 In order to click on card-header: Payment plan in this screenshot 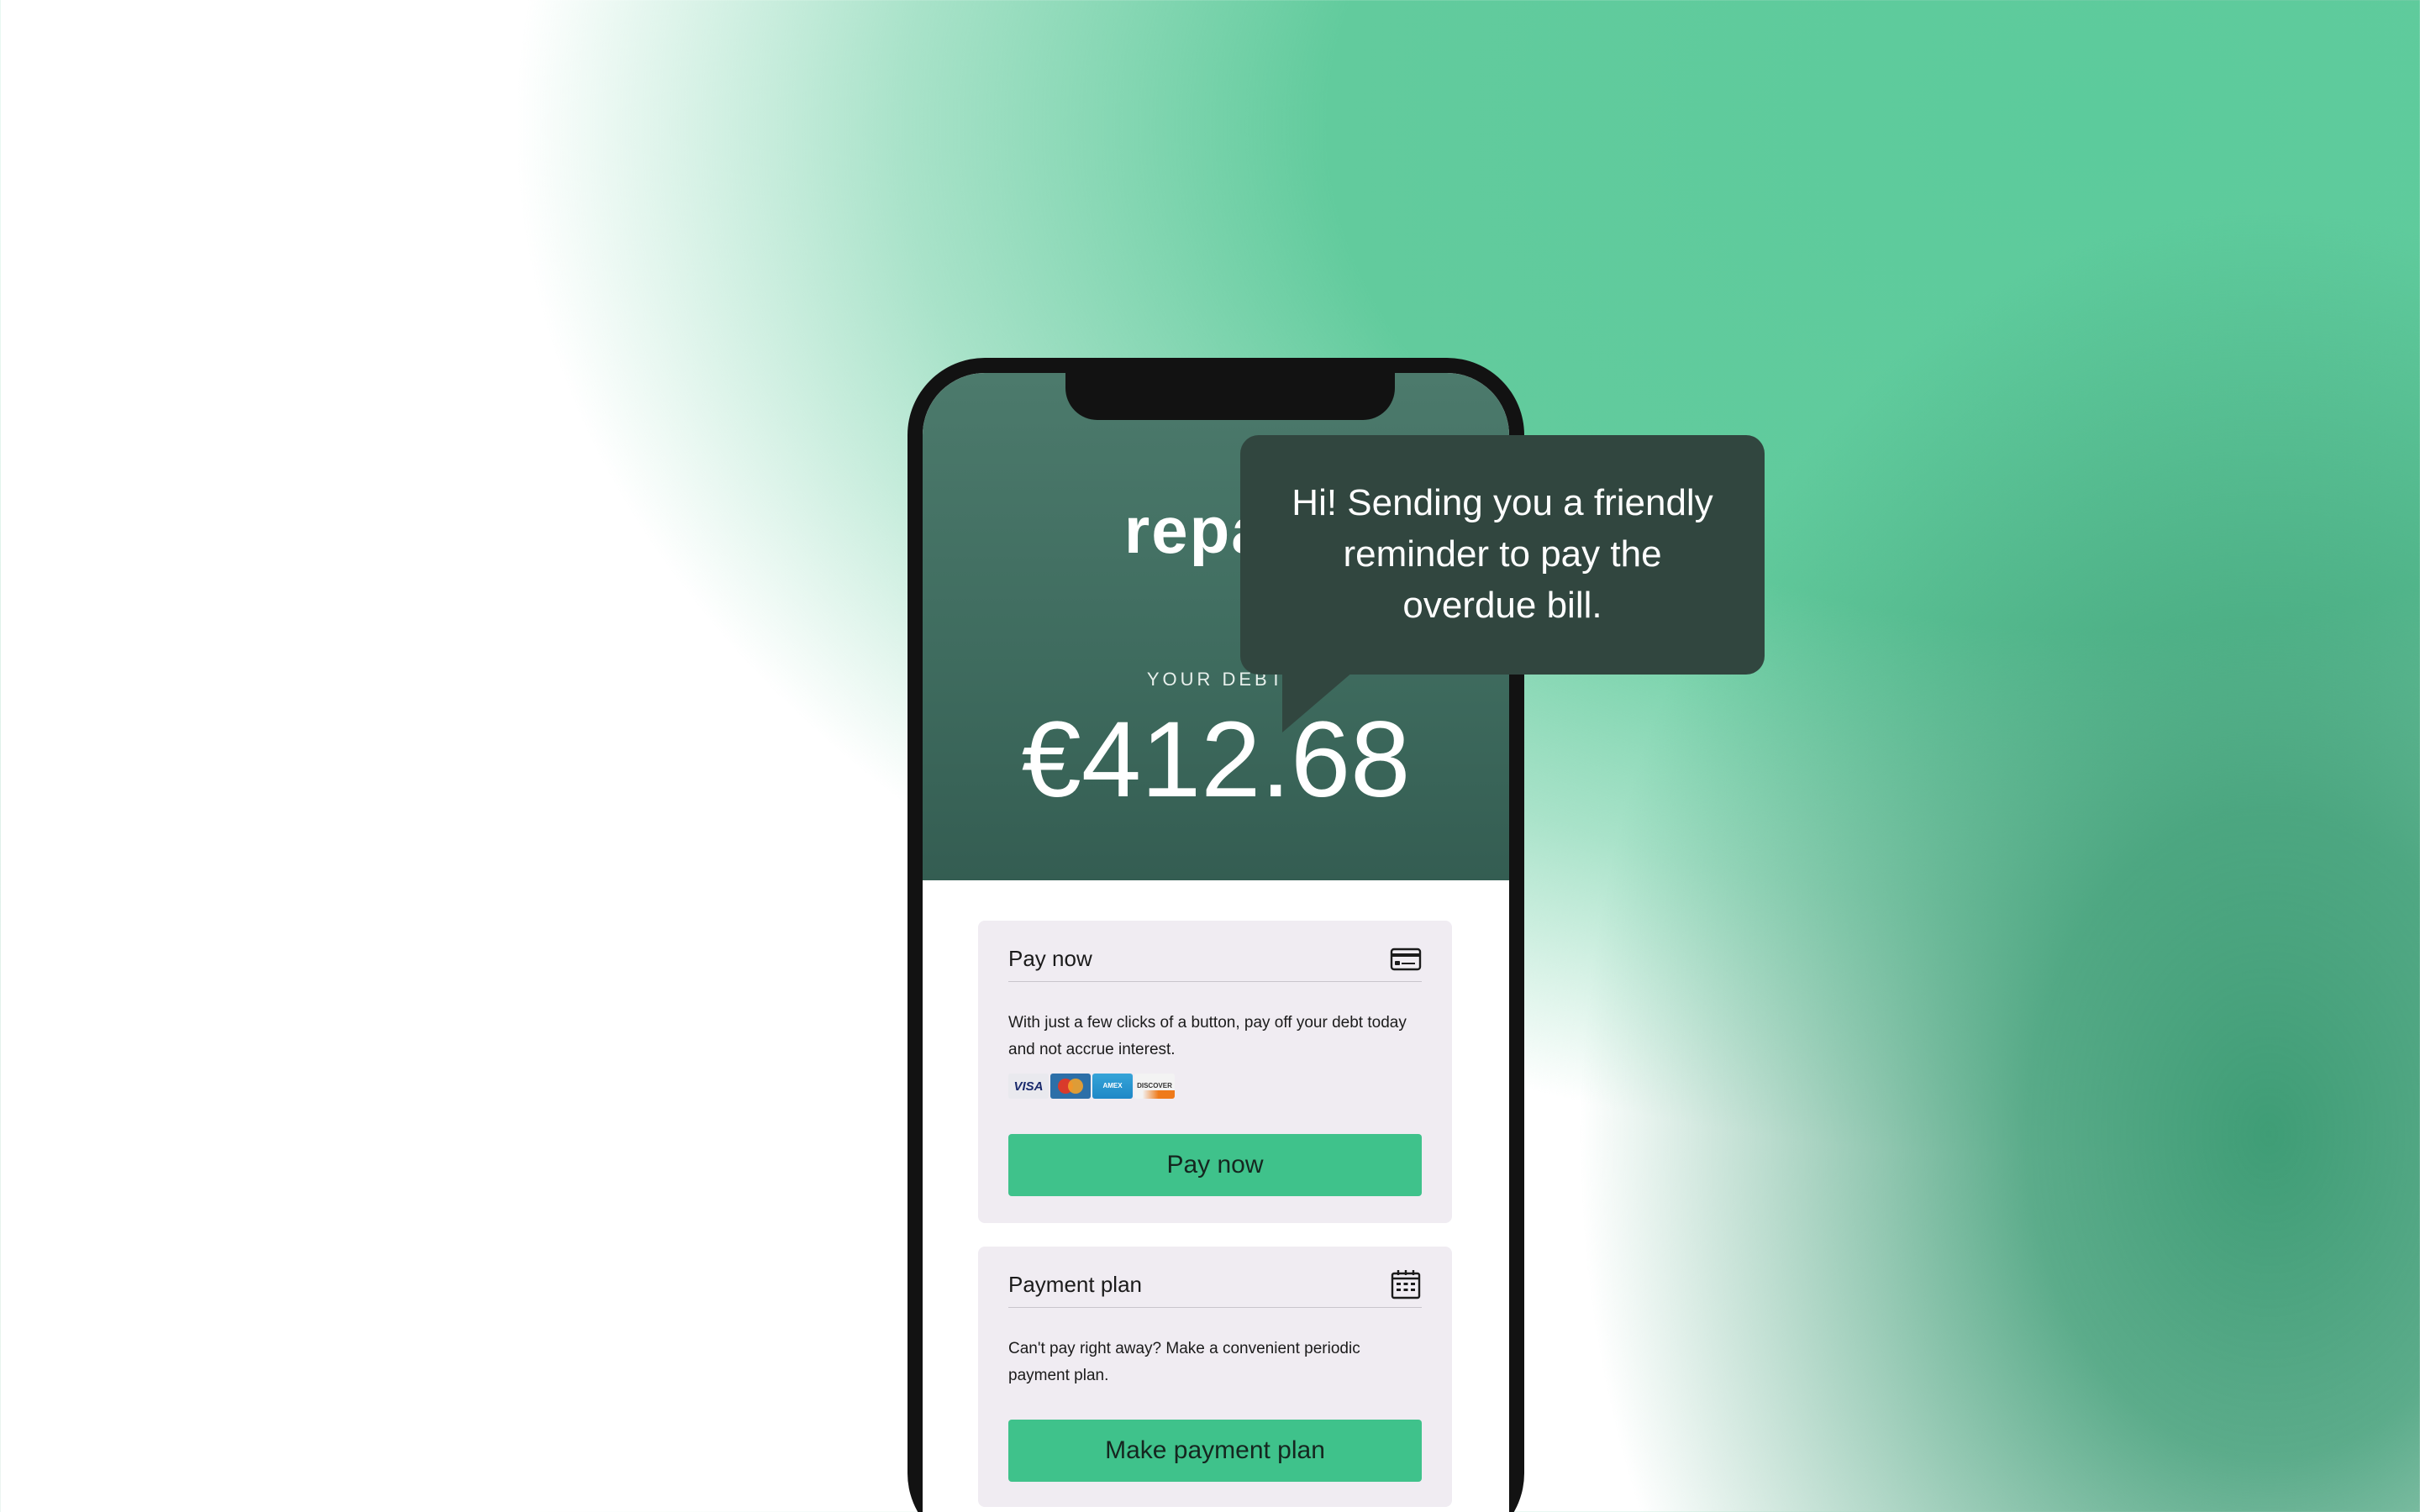, I will do `click(1215, 1289)`.